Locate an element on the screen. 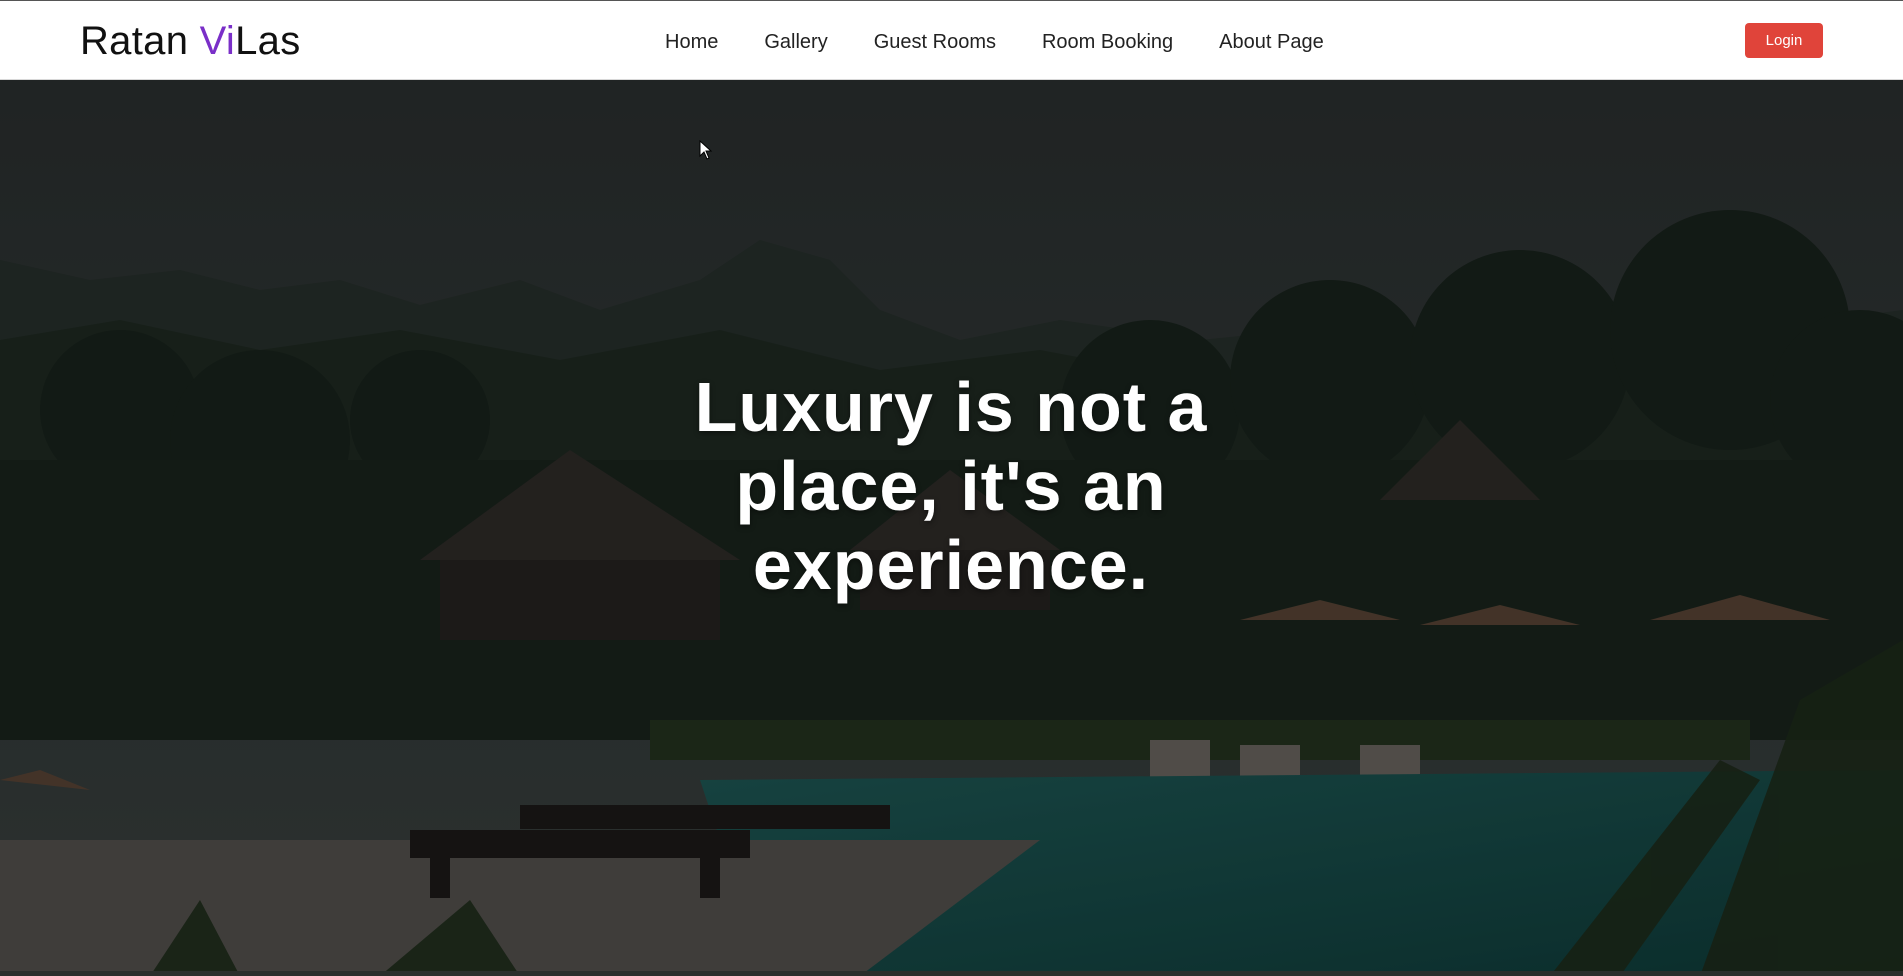  nav-link-home: Home is located at coordinates (691, 42).